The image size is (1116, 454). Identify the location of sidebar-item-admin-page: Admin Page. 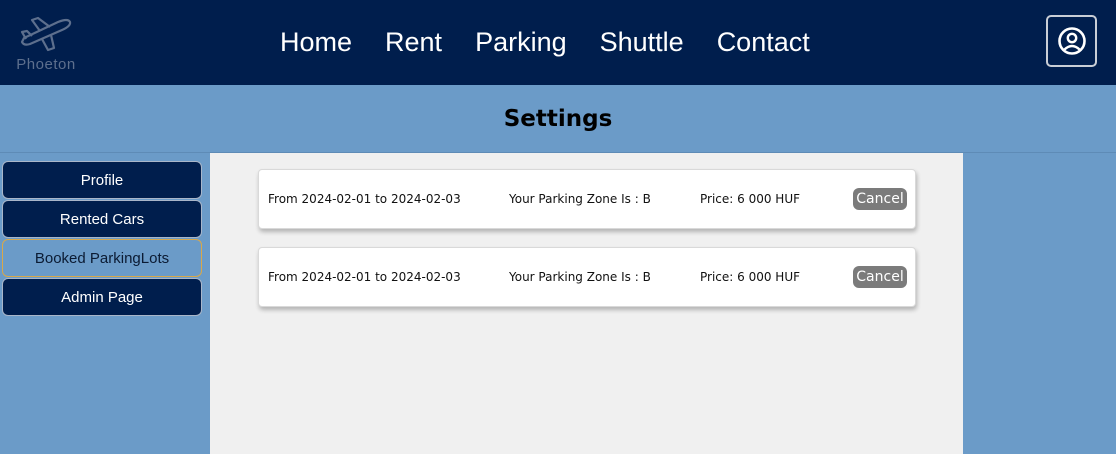
(102, 297).